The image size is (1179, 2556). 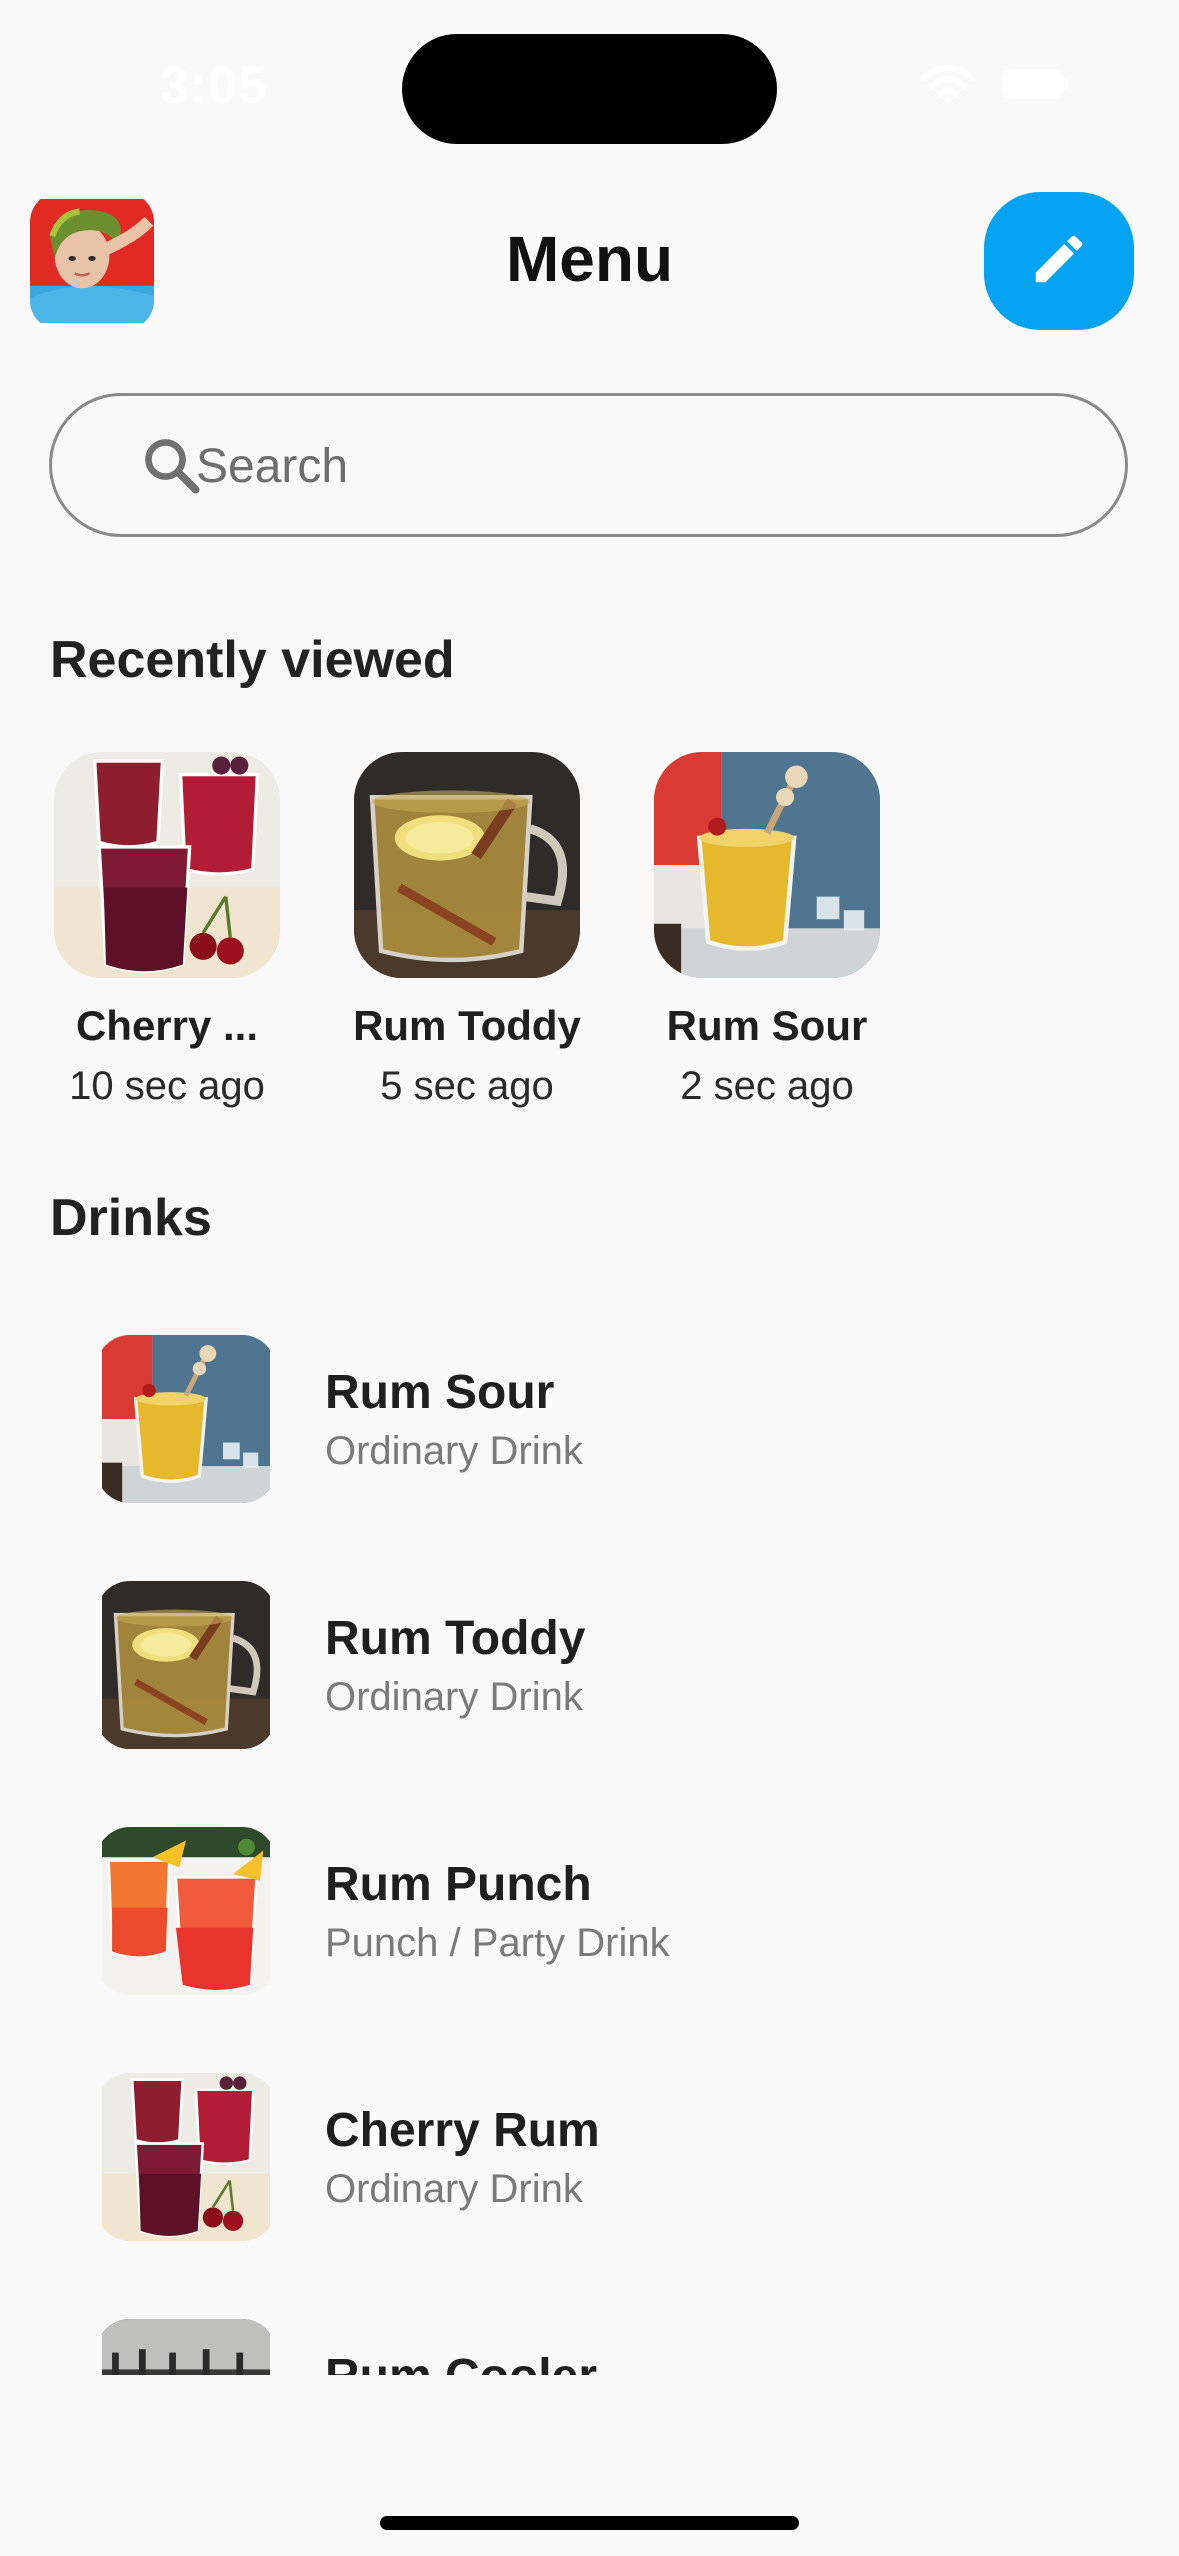 What do you see at coordinates (458, 1884) in the screenshot?
I see `drink-name: Rum Punch` at bounding box center [458, 1884].